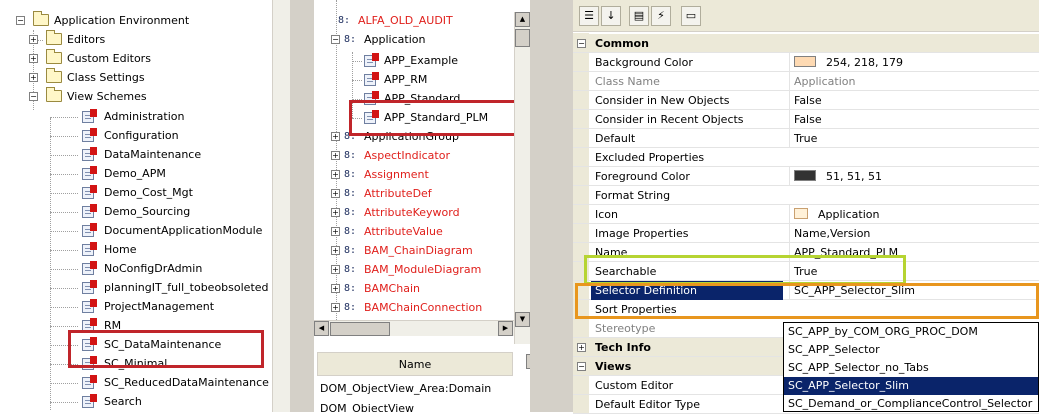 This screenshot has width=1039, height=414. What do you see at coordinates (135, 193) in the screenshot?
I see `tree-node-scheme: Demo_Cost_Mgt` at bounding box center [135, 193].